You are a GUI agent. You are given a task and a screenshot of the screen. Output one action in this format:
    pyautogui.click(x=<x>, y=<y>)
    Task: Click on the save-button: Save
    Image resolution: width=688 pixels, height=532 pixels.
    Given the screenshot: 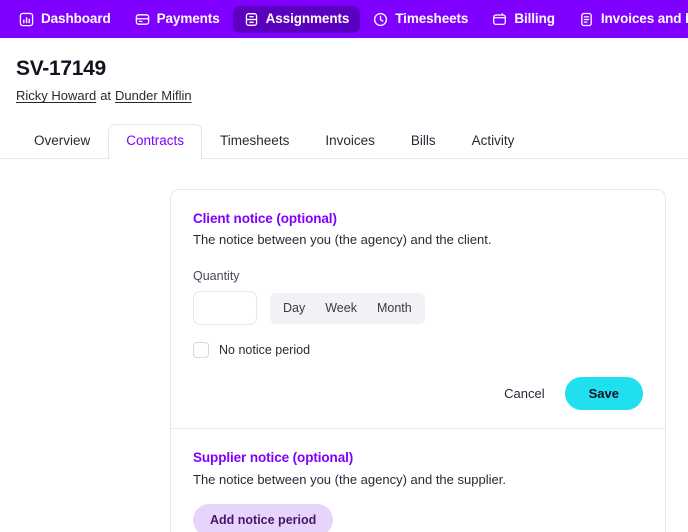 What is the action you would take?
    pyautogui.click(x=603, y=394)
    